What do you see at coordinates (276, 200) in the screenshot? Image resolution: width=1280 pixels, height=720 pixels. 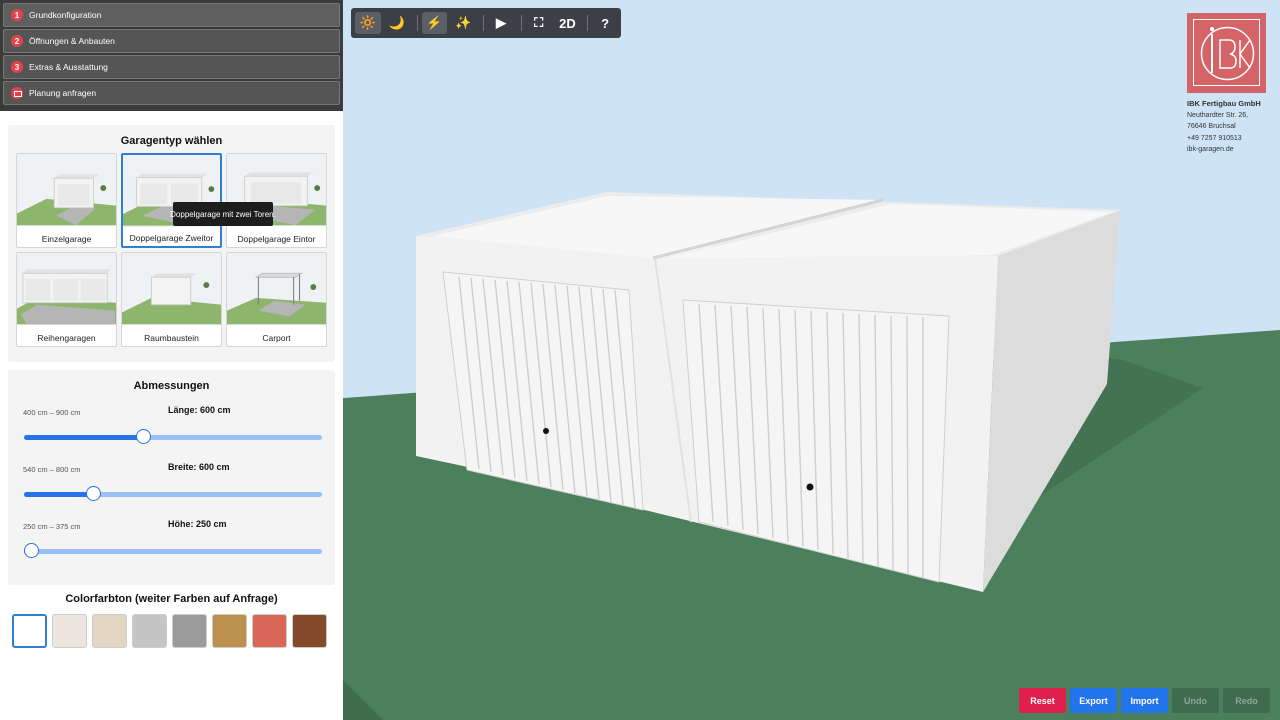 I see `garage-type-doppelgarage-eintor: Doppelgarage Eintor` at bounding box center [276, 200].